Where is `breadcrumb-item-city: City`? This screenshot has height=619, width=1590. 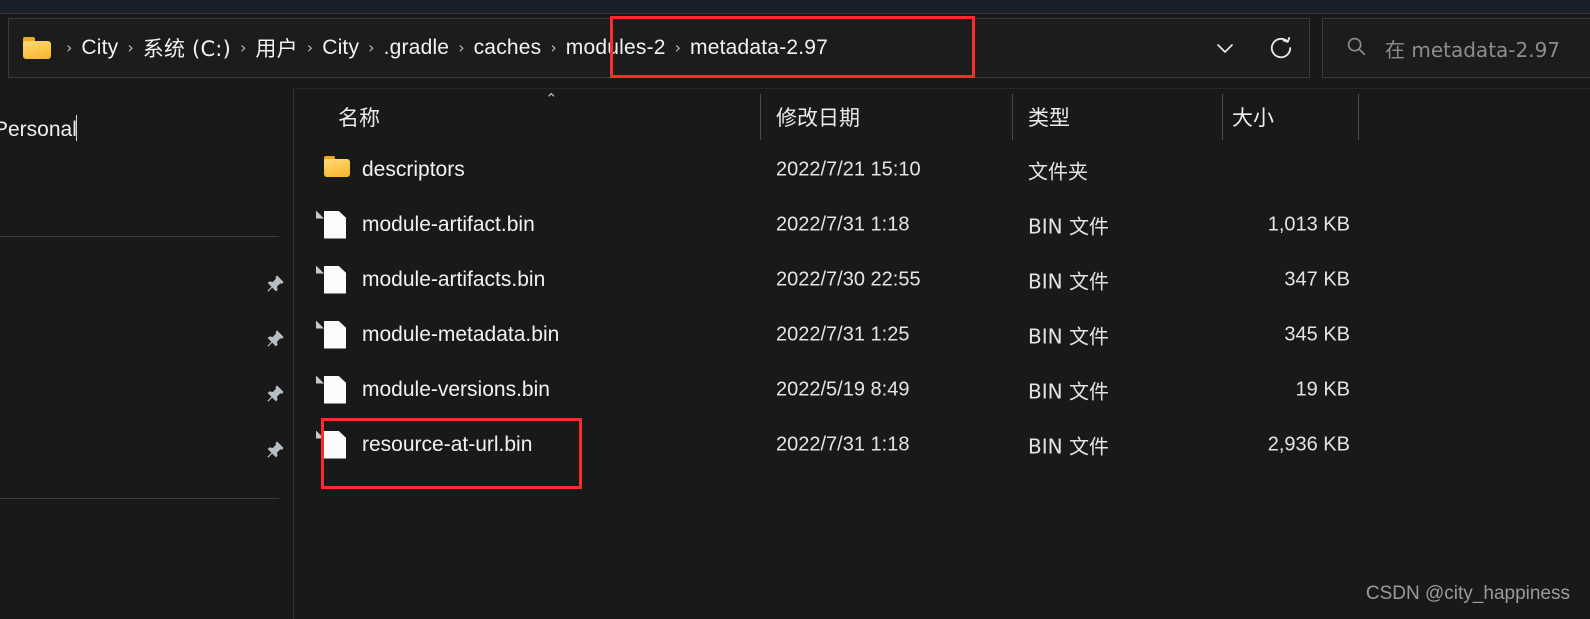
breadcrumb-item-city: City is located at coordinates (99, 48).